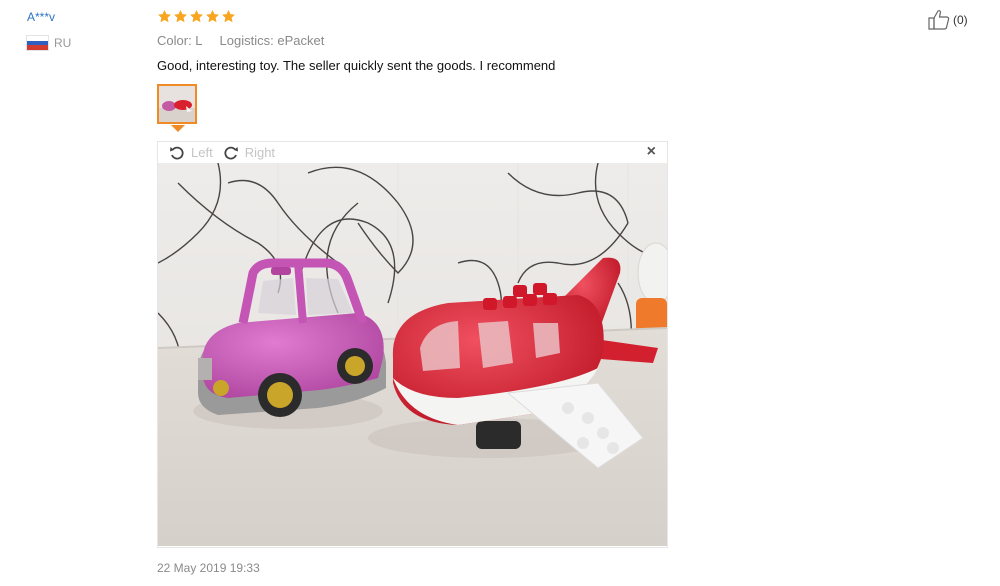 Image resolution: width=1000 pixels, height=586 pixels. I want to click on thumbs-up-icon, so click(939, 20).